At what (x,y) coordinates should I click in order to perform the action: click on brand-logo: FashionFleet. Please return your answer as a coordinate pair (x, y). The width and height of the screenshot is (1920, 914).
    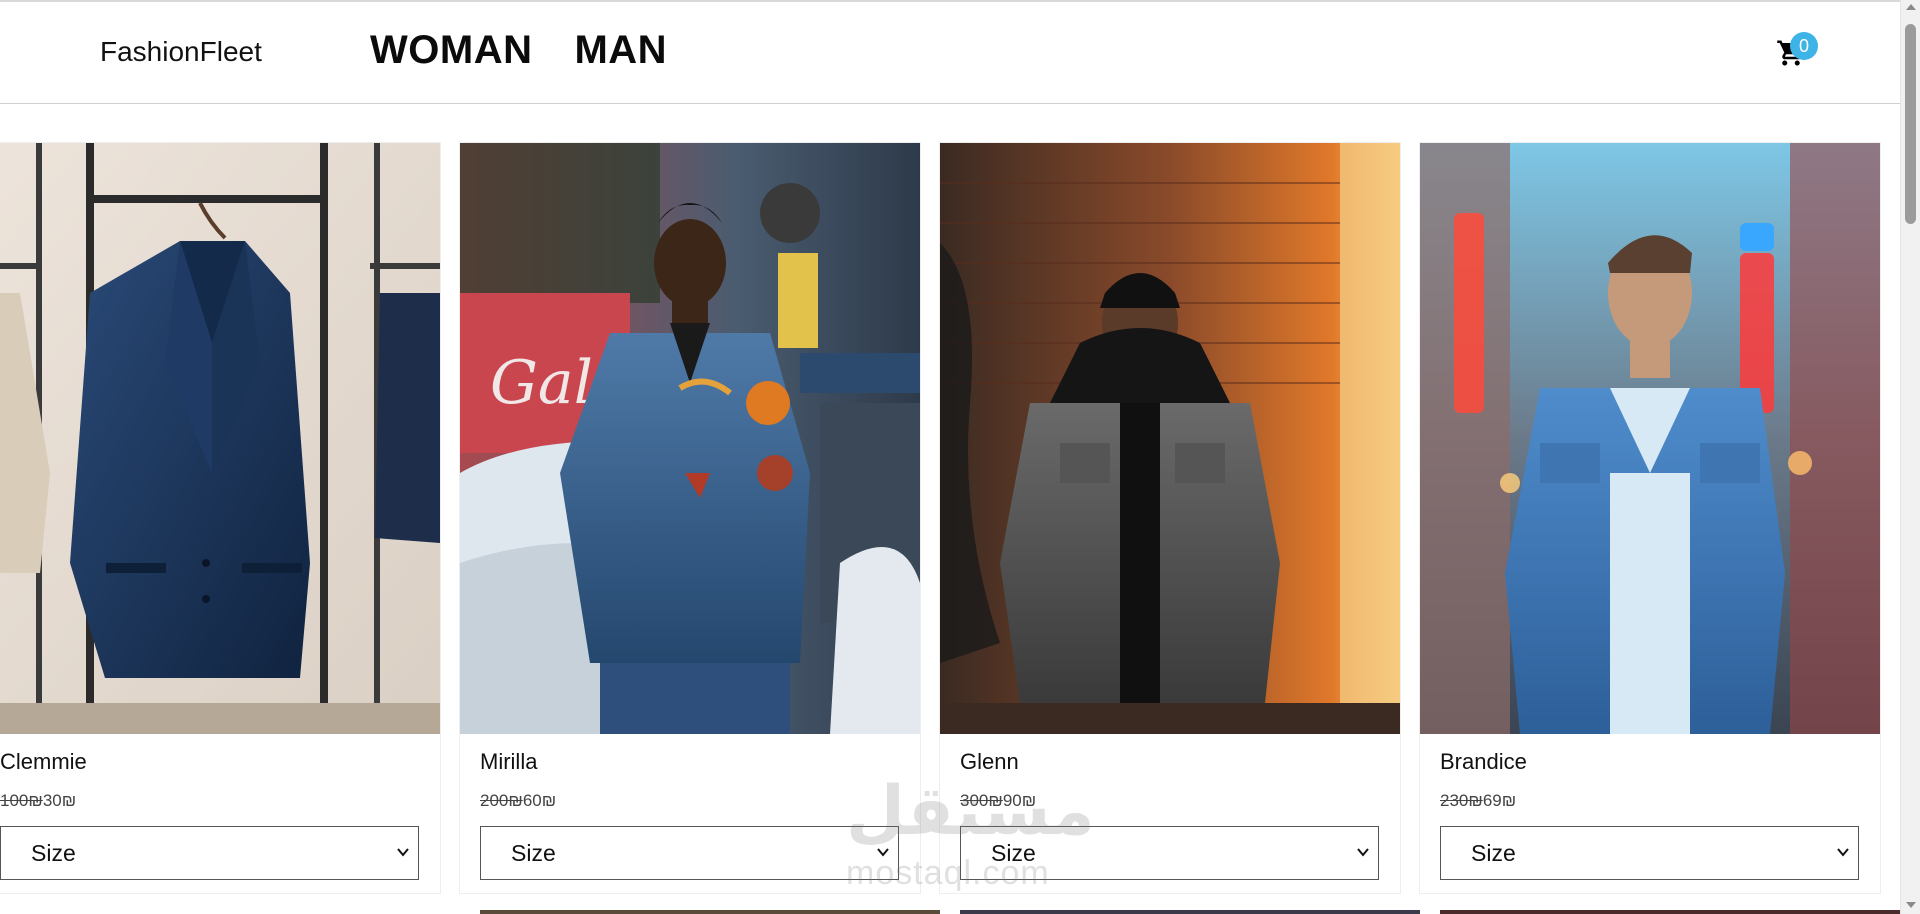
    Looking at the image, I should click on (181, 52).